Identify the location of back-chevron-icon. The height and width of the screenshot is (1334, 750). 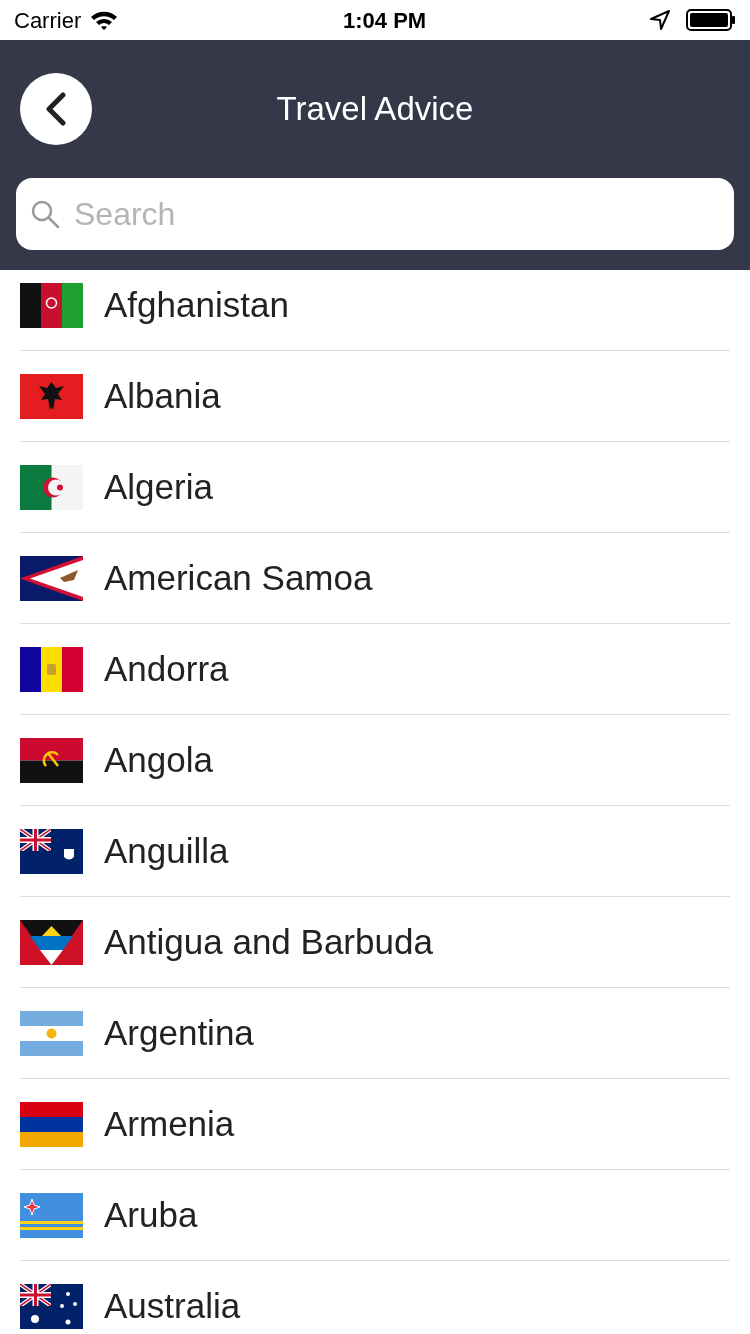
(56, 109).